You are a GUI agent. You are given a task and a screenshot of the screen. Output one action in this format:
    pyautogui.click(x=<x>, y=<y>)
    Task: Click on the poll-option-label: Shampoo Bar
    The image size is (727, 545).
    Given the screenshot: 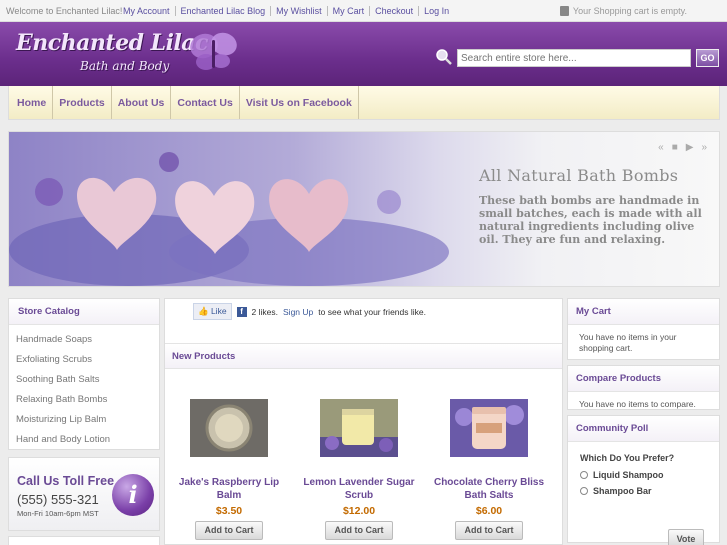 What is the action you would take?
    pyautogui.click(x=622, y=491)
    